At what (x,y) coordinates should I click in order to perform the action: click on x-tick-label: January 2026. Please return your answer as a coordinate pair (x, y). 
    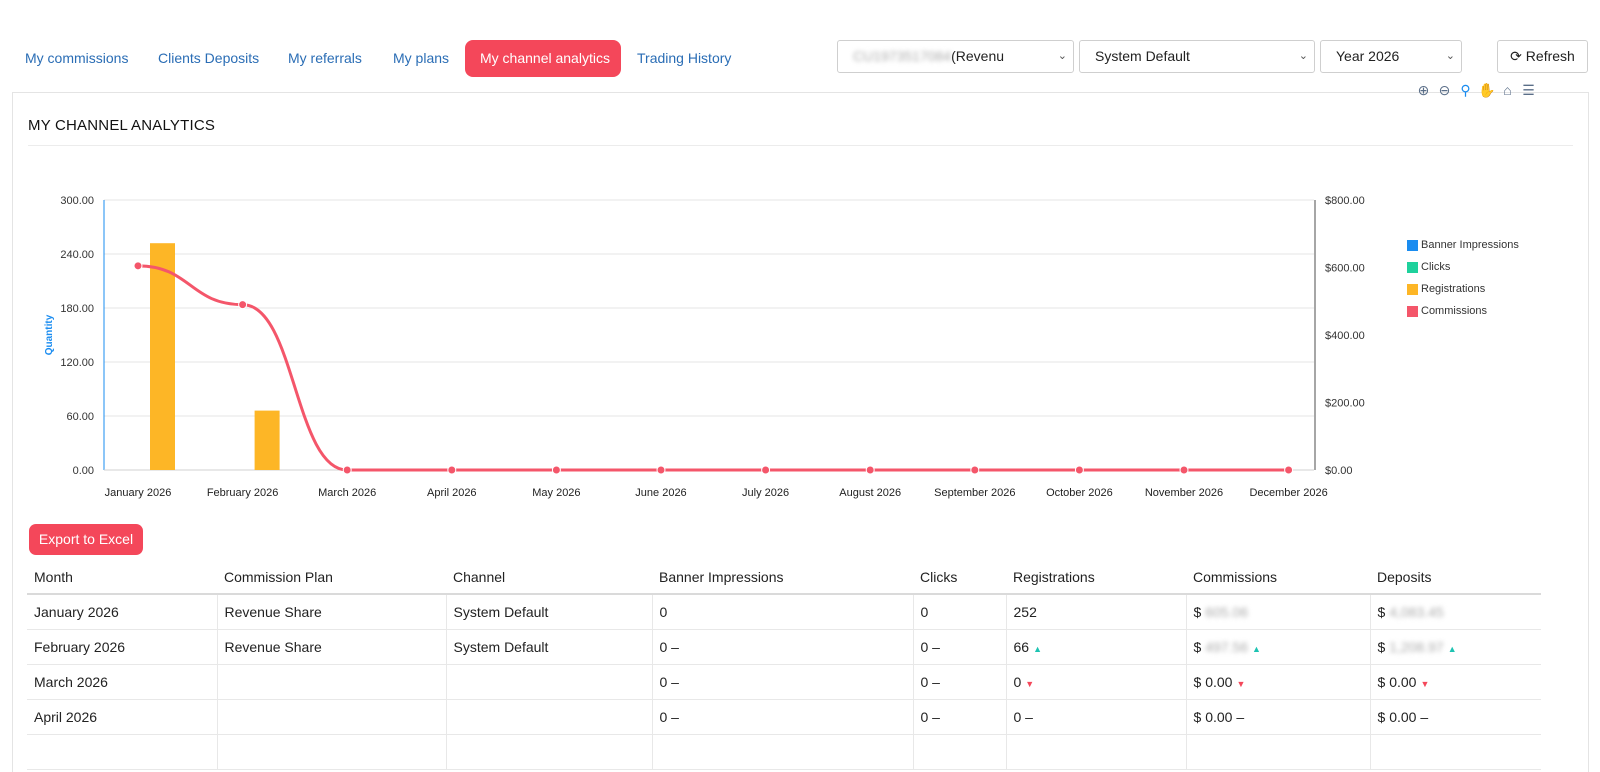
    Looking at the image, I should click on (138, 493).